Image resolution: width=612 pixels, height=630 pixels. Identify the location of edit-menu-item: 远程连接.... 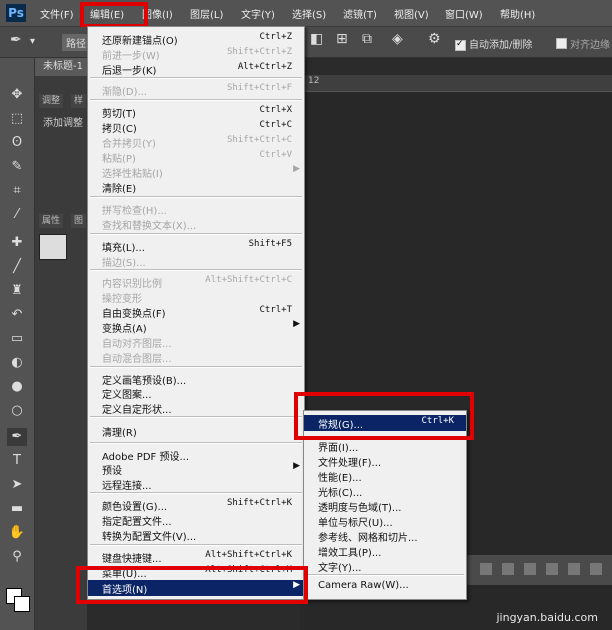
(196, 484).